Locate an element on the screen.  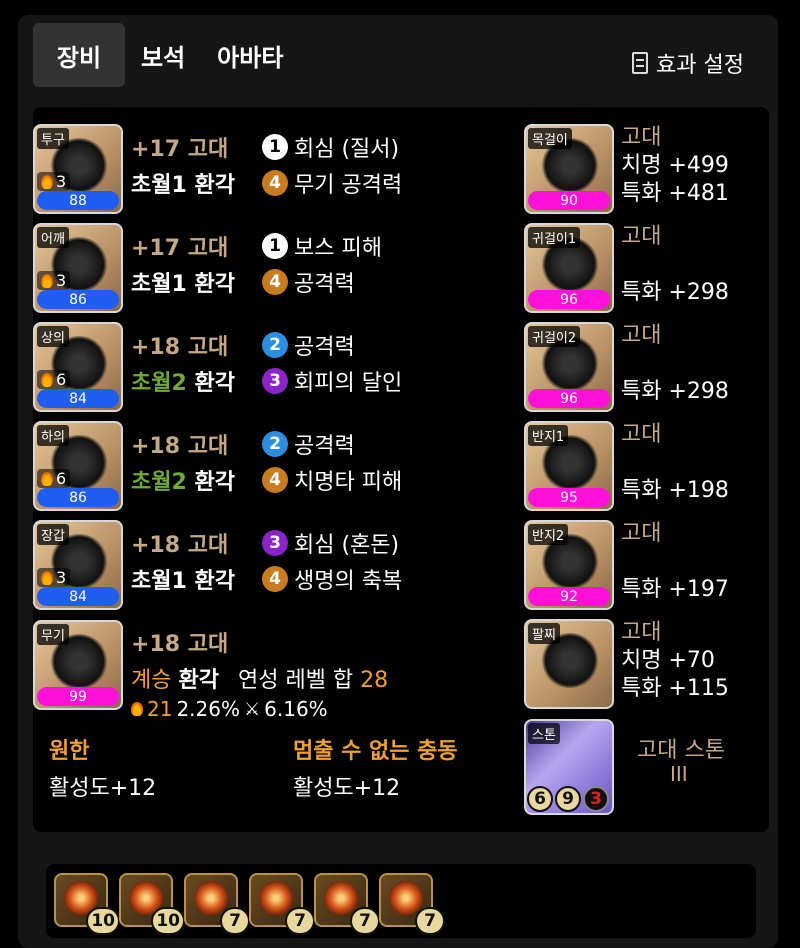
weapon-slot: 무기 99 is located at coordinates (78, 665).